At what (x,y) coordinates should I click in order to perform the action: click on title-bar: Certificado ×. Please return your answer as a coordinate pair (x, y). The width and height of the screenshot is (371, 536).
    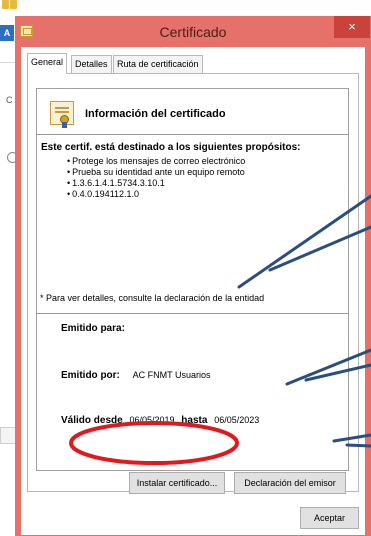
    Looking at the image, I should click on (193, 31).